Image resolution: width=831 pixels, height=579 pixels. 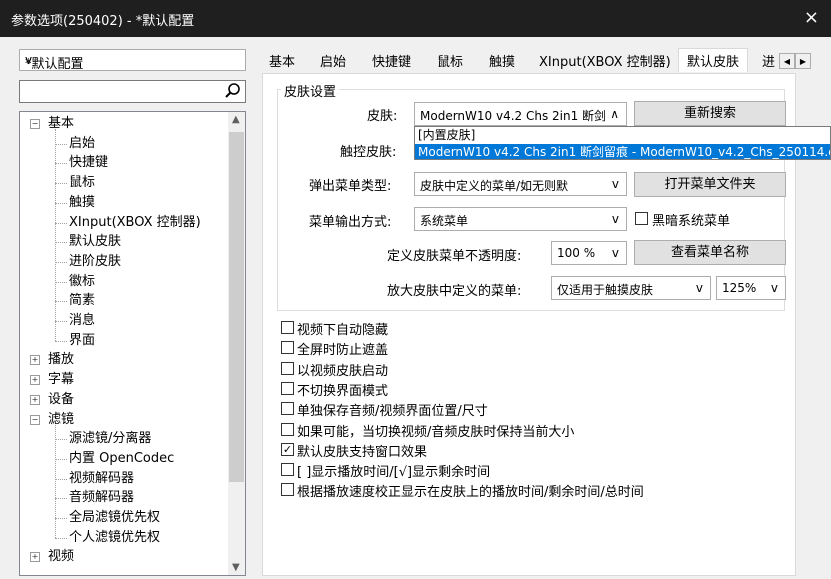 What do you see at coordinates (713, 60) in the screenshot?
I see `tab: 默认皮肤` at bounding box center [713, 60].